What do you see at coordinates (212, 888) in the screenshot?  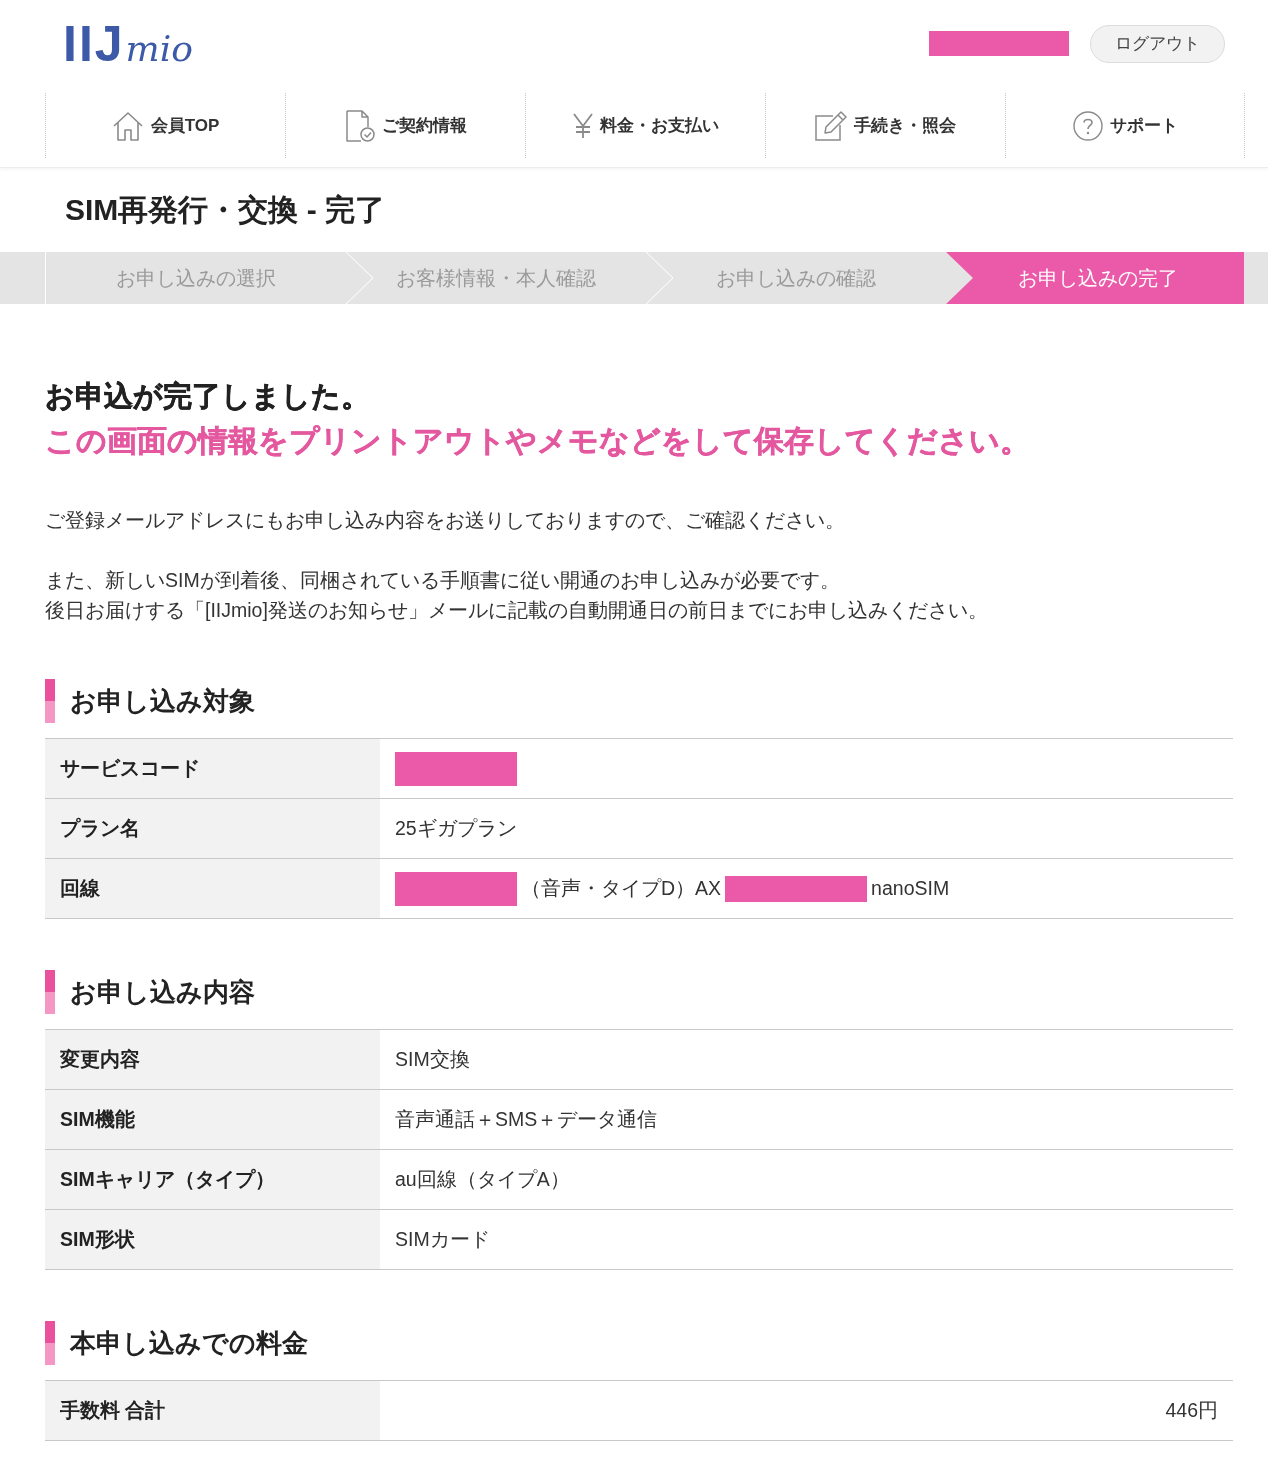 I see `row-label: 回線` at bounding box center [212, 888].